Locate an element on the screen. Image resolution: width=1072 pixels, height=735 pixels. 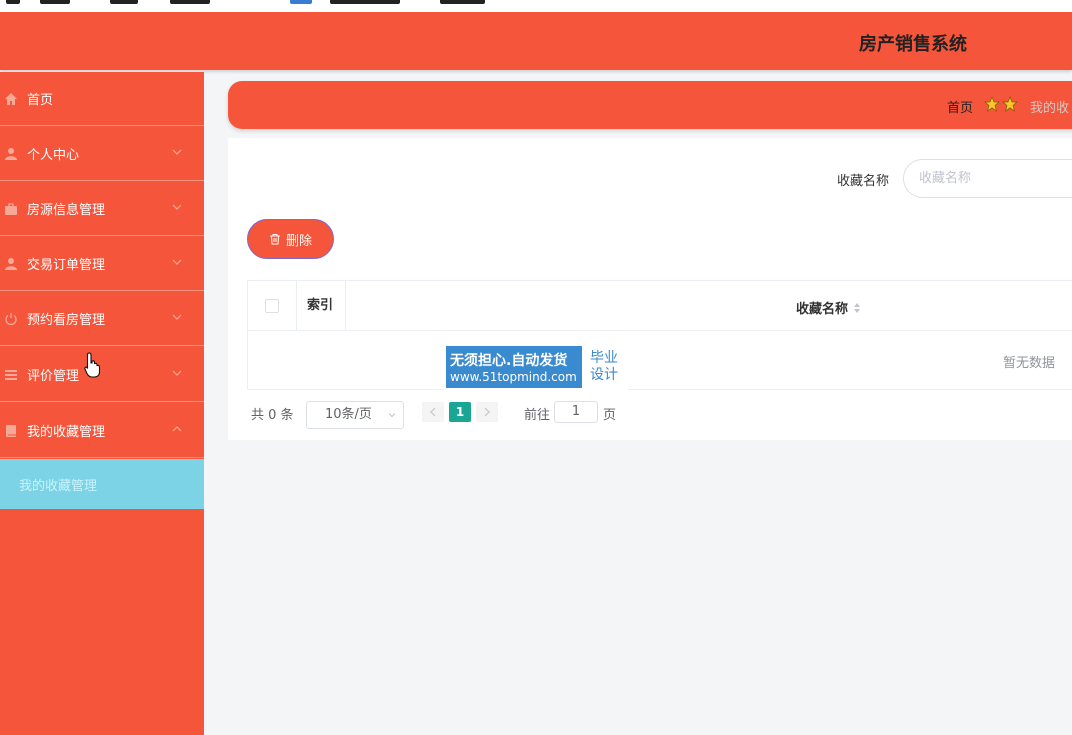
data-table: 索引 收藏名称 暂无数据 is located at coordinates (659, 335).